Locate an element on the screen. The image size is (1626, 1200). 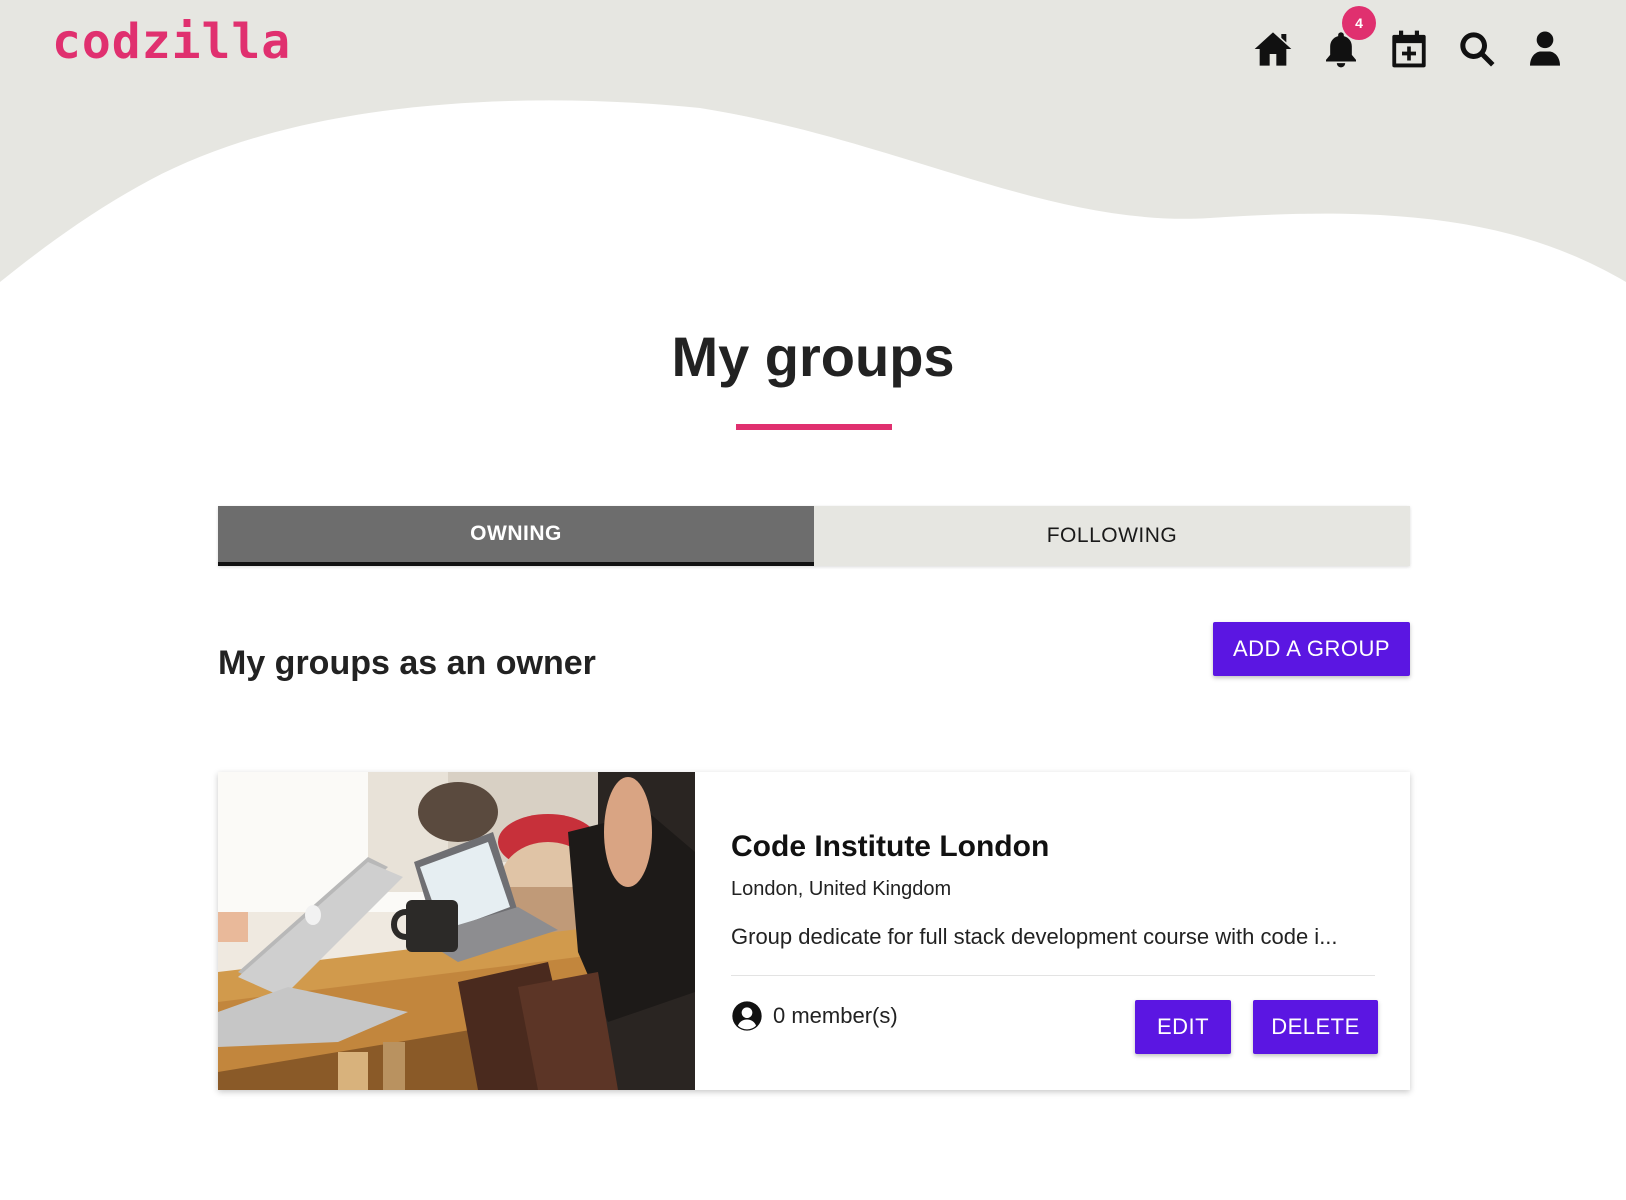
card-divider is located at coordinates (1053, 975).